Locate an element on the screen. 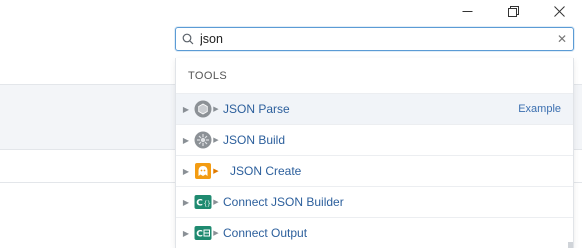 This screenshot has height=248, width=582. result-label: JSON Parse is located at coordinates (256, 109).